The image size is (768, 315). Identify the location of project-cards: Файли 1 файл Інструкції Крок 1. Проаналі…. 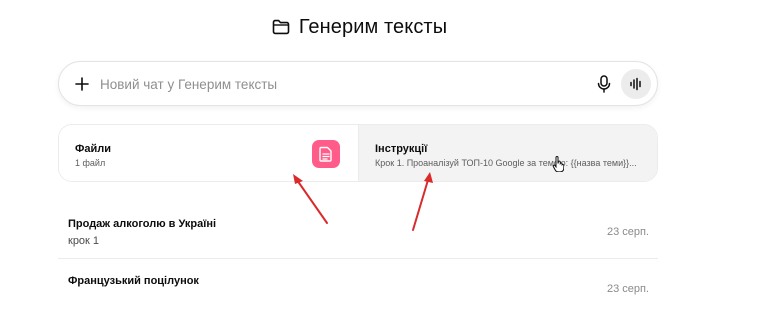
(358, 153).